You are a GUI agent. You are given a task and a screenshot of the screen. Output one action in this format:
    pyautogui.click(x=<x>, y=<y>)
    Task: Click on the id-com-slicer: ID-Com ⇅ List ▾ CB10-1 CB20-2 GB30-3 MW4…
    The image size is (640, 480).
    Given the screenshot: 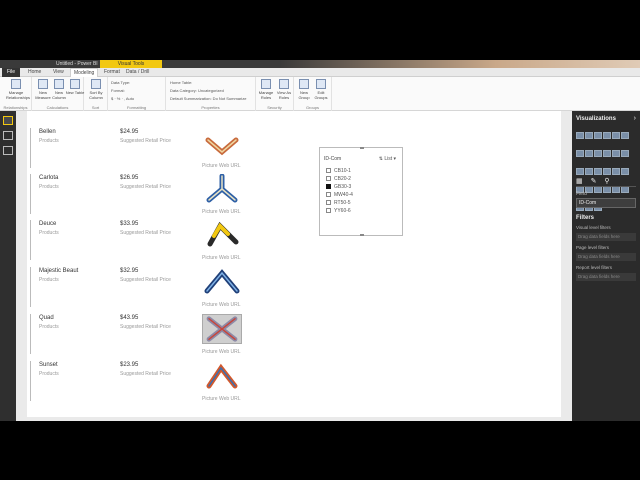 What is the action you would take?
    pyautogui.click(x=361, y=191)
    